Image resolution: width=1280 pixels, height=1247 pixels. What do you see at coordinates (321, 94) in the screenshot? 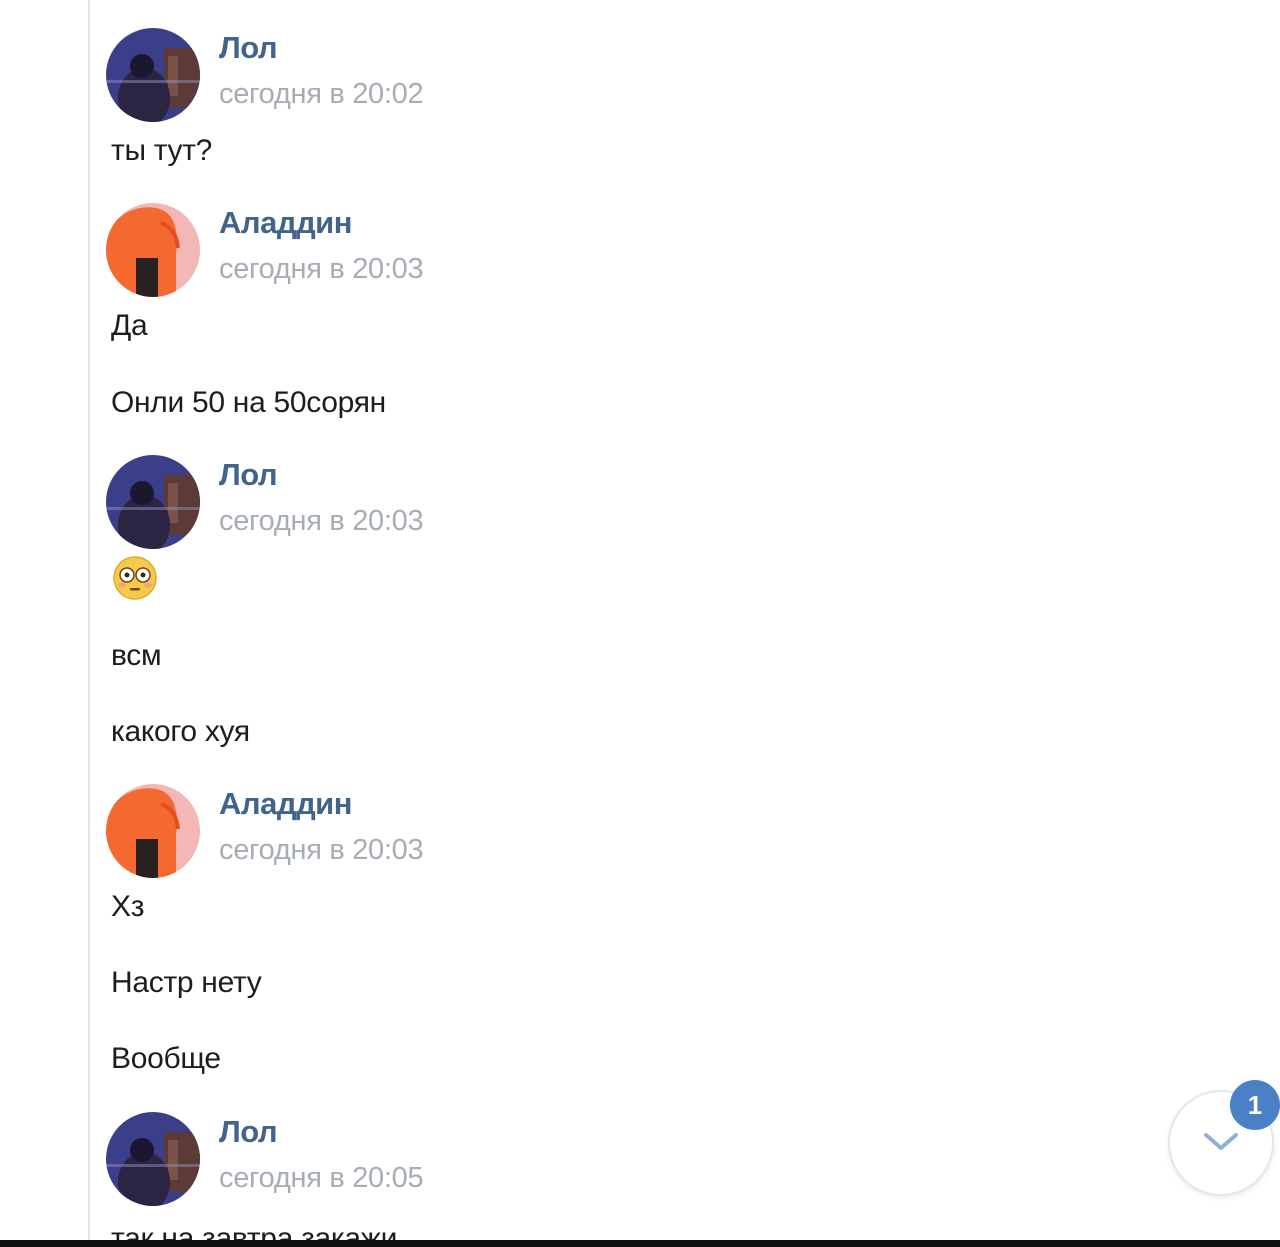
I see `message-time: сегодня в 20:02` at bounding box center [321, 94].